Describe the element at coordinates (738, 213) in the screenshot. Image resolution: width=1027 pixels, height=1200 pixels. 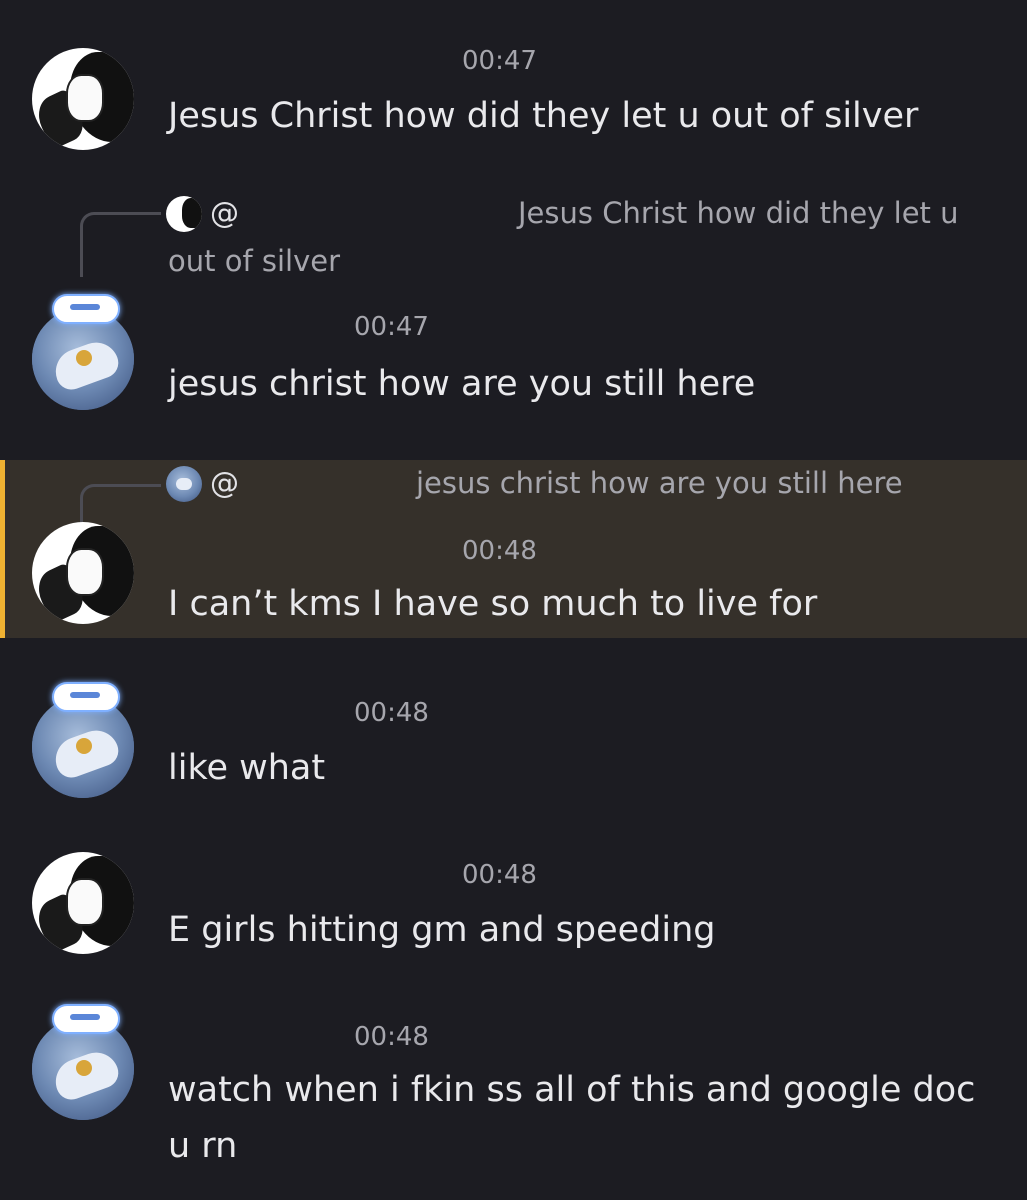
I see `reply-preview-line1: Jesus Christ how did they let u` at that location.